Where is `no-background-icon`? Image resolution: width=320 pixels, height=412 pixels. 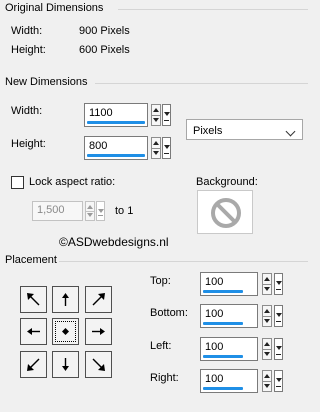
no-background-icon is located at coordinates (226, 213).